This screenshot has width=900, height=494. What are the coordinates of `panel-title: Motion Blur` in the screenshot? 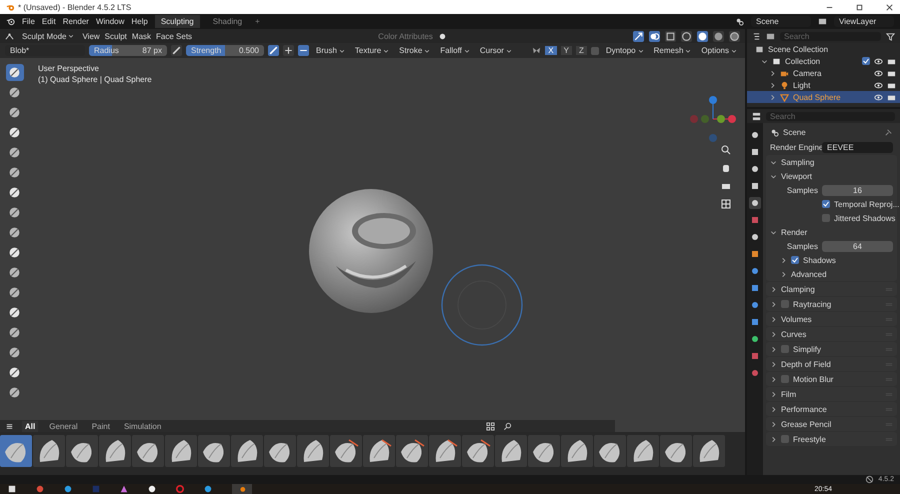 It's located at (813, 379).